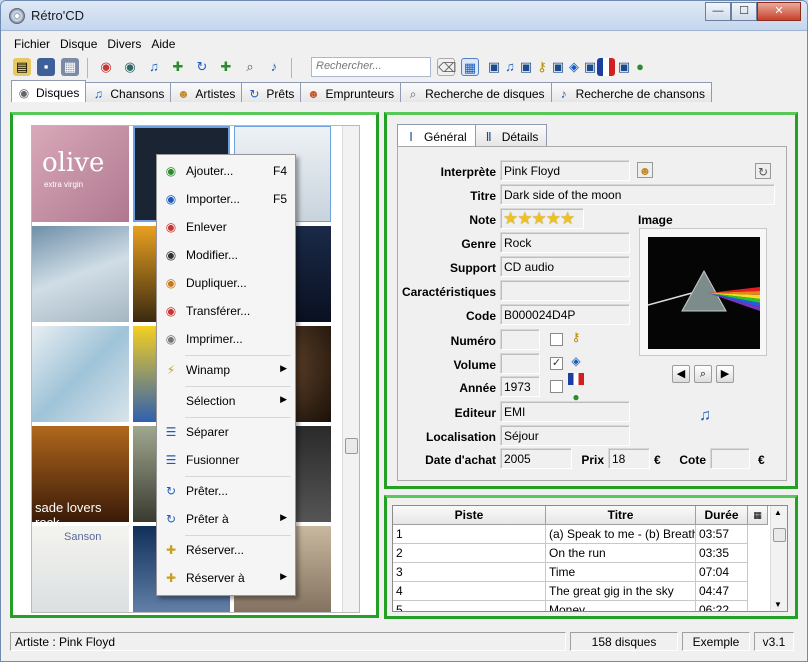 The height and width of the screenshot is (662, 808). Describe the element at coordinates (565, 170) in the screenshot. I see `interprete-field: Pink Floyd` at that location.